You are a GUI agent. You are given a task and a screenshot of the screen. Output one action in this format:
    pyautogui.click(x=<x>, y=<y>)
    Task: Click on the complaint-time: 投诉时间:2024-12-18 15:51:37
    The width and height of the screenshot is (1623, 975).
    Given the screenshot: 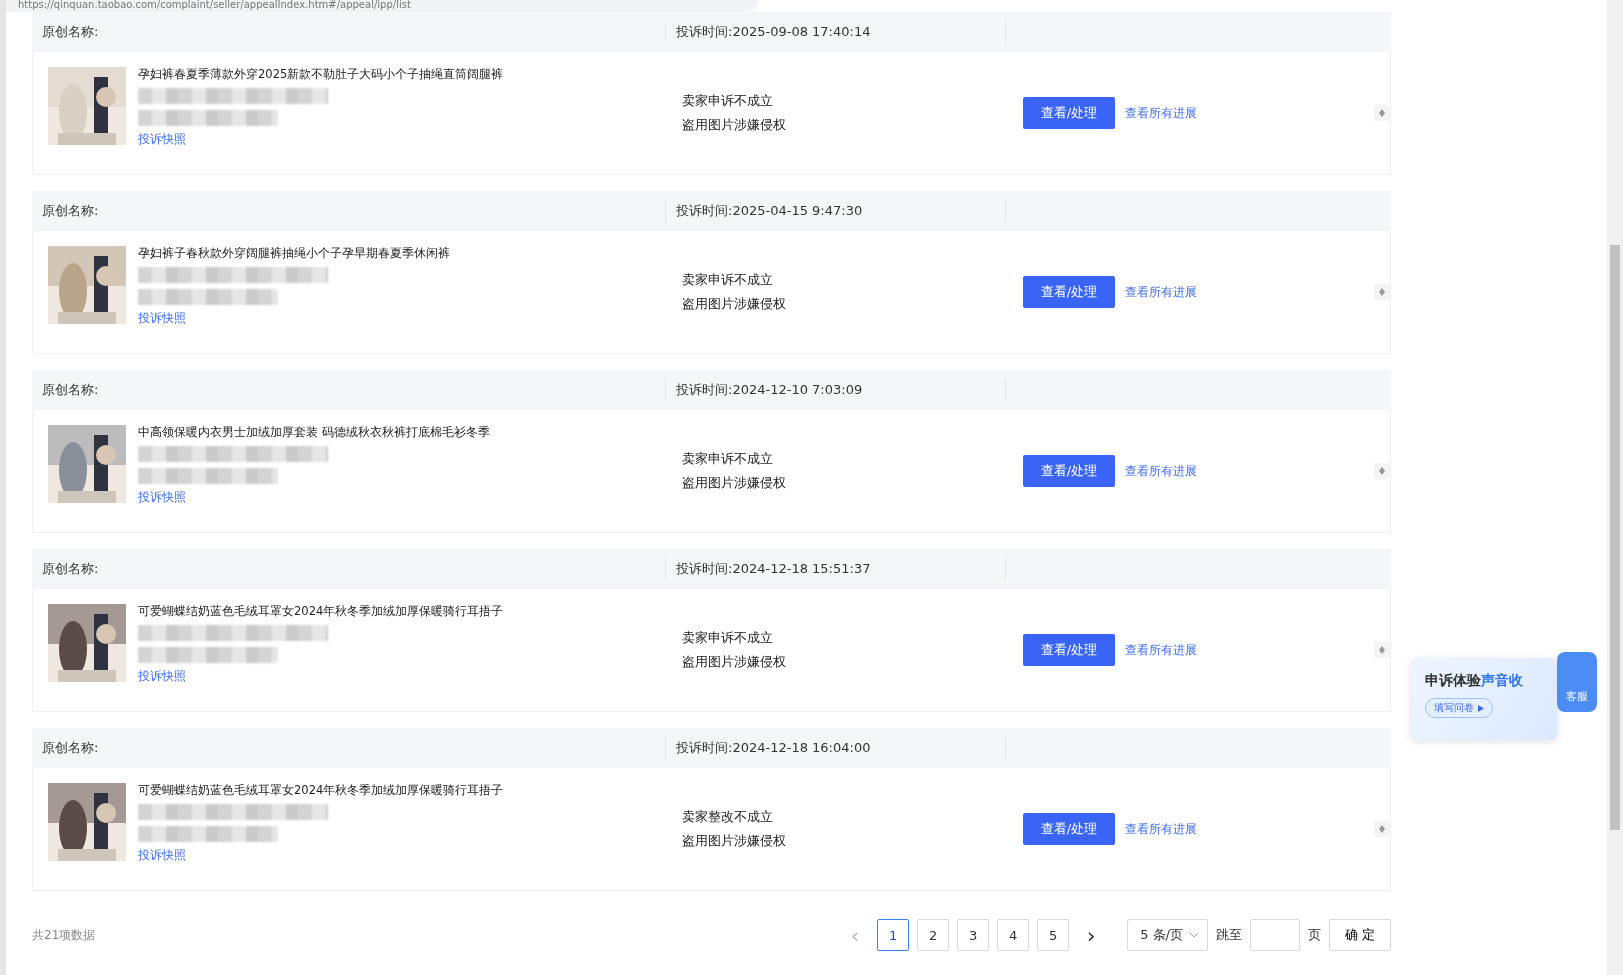 What is the action you would take?
    pyautogui.click(x=773, y=569)
    